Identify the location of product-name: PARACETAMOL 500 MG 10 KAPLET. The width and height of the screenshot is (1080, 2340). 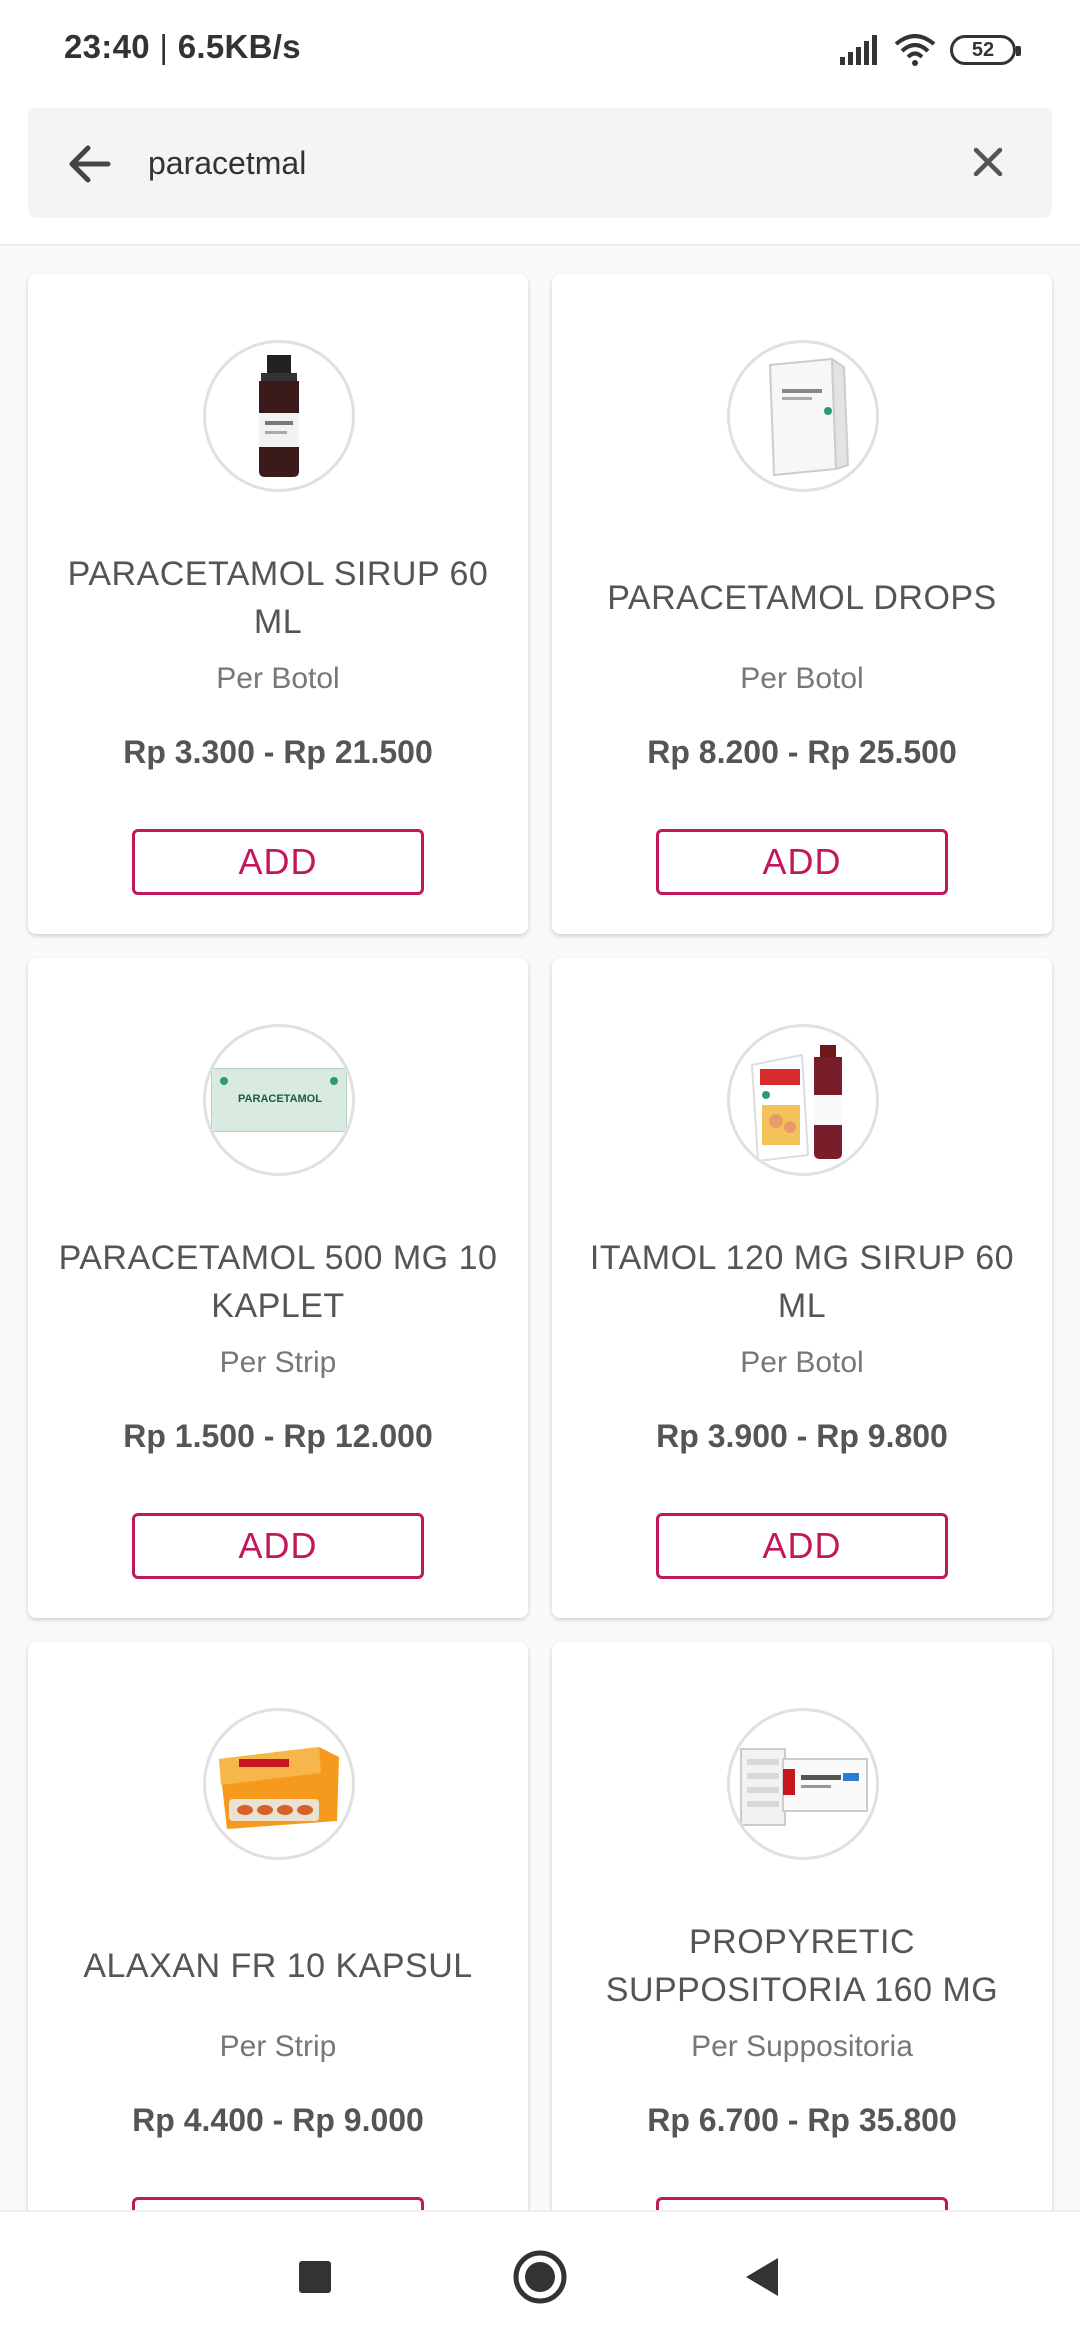
(278, 1282).